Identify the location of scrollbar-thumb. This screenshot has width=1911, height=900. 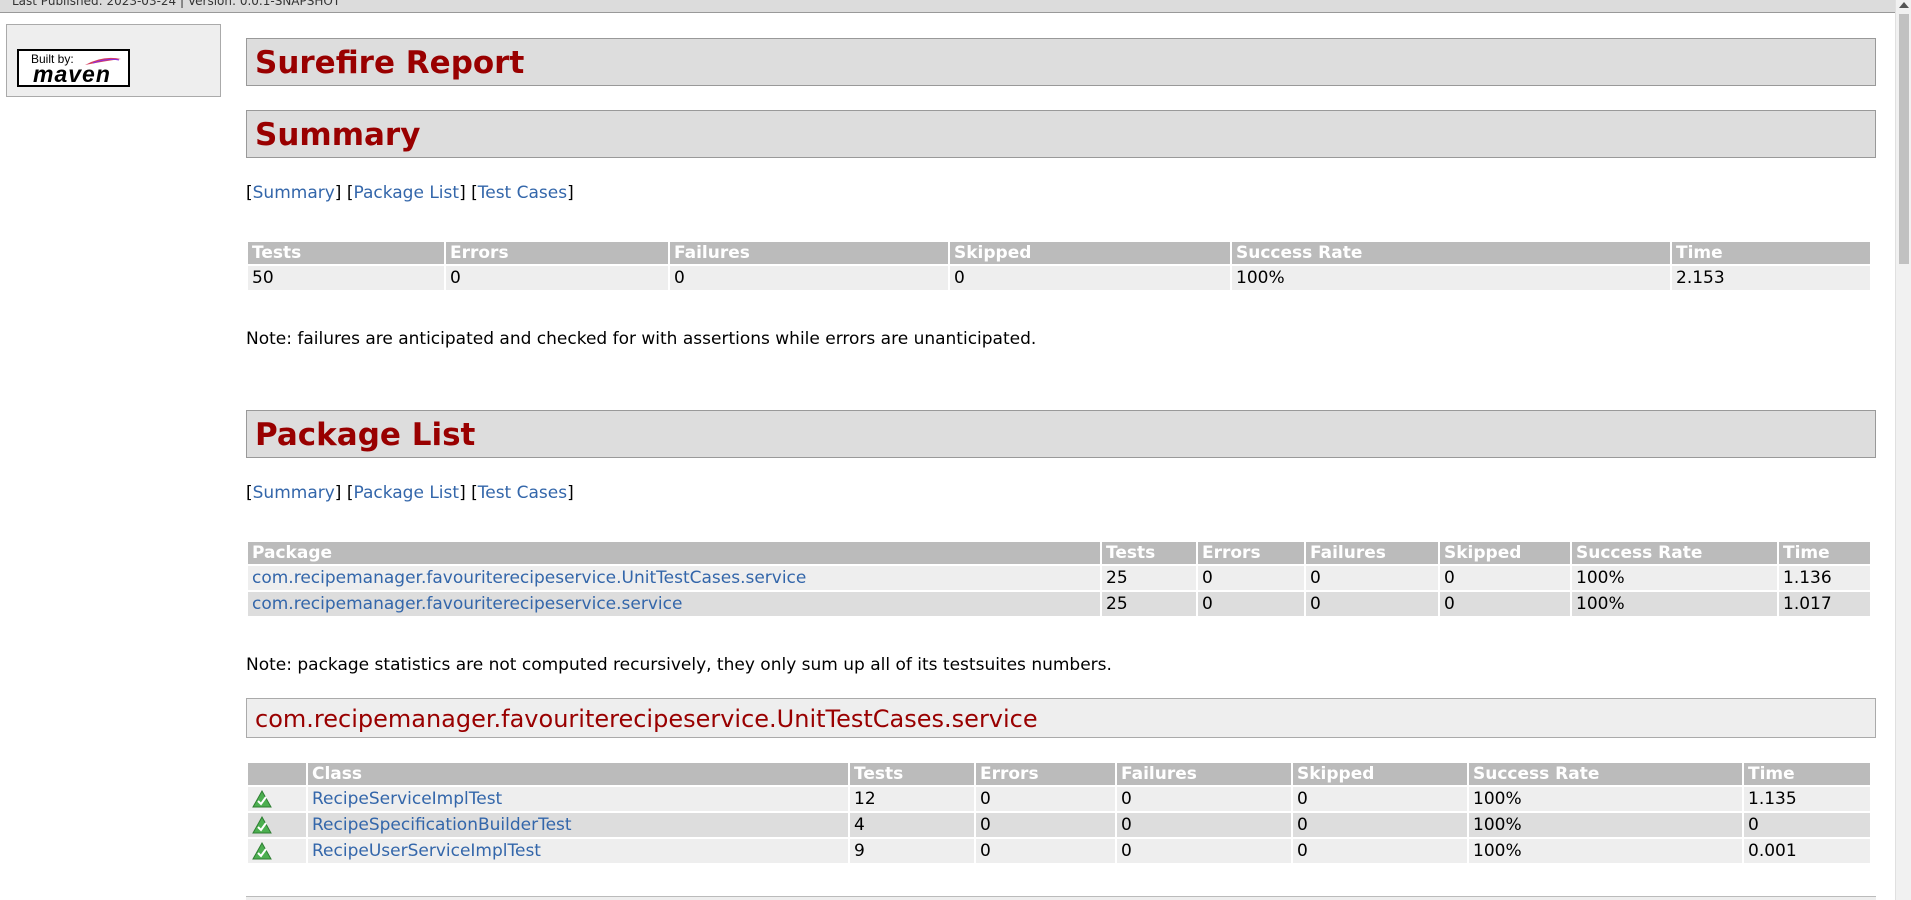
(1904, 139).